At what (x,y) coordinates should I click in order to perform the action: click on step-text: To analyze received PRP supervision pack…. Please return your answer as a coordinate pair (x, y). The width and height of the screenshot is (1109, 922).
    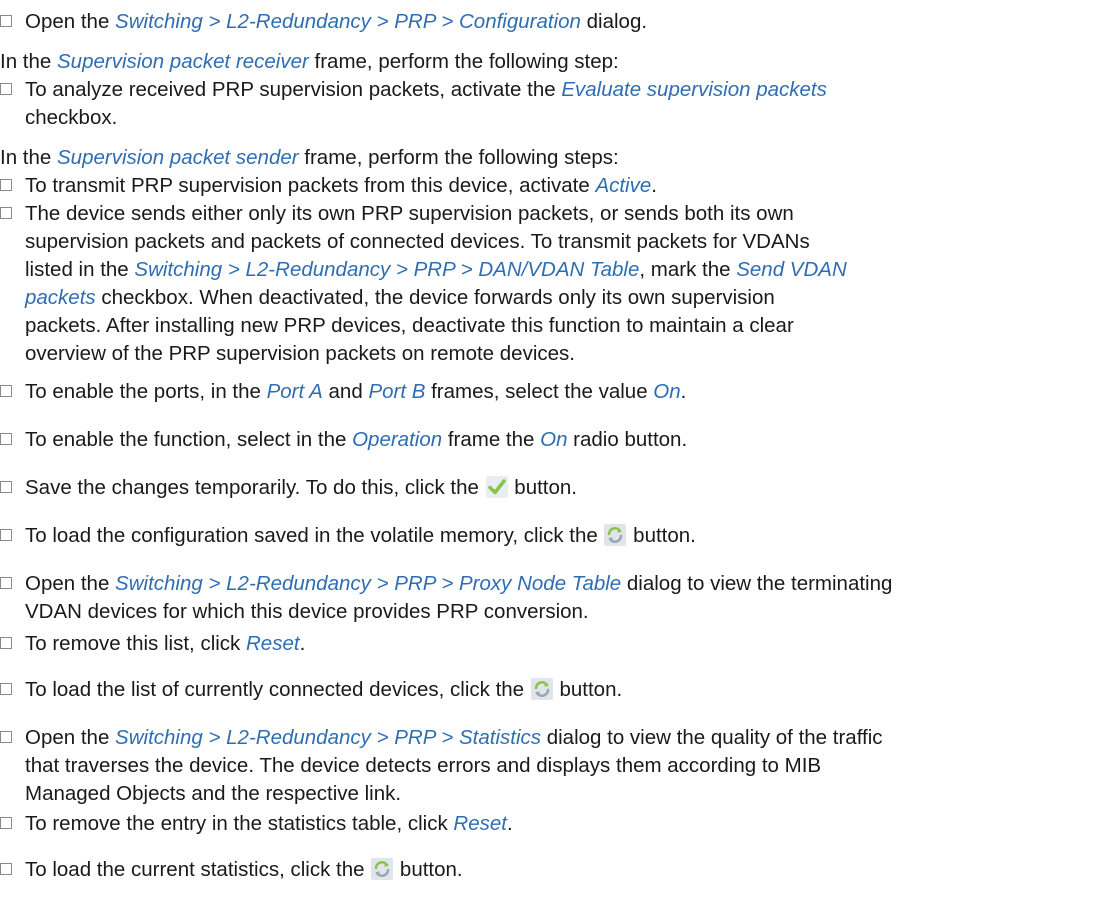
    Looking at the image, I should click on (293, 89).